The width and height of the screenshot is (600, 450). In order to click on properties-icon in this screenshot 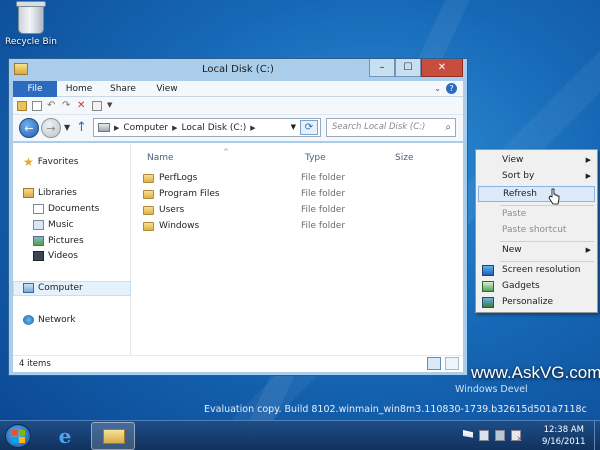, I will do `click(22, 105)`.